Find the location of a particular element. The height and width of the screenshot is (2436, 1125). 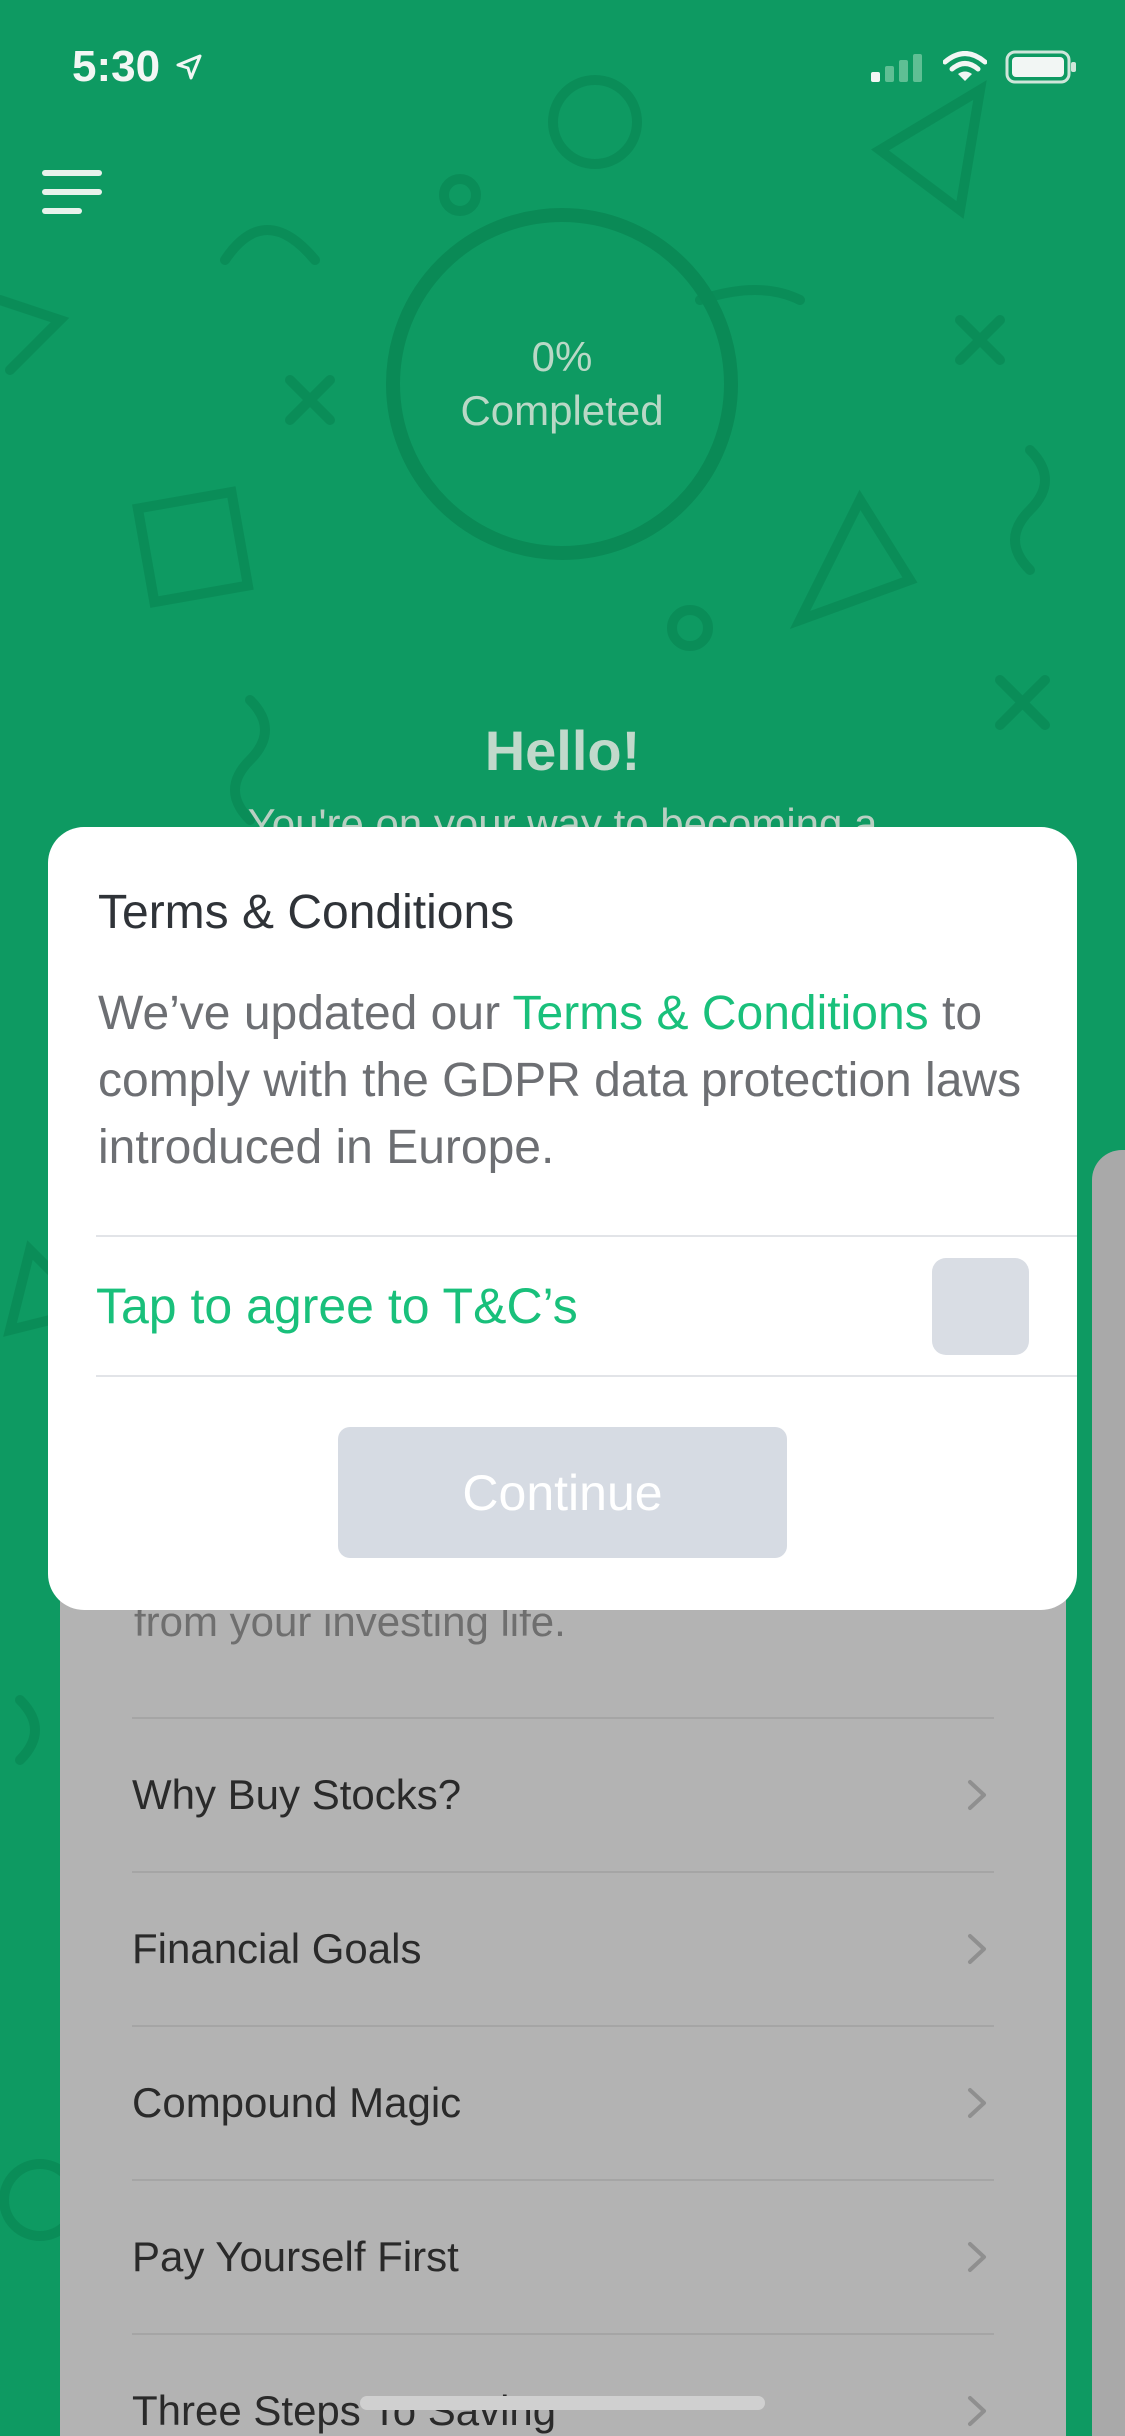

status-icons is located at coordinates (973, 67).